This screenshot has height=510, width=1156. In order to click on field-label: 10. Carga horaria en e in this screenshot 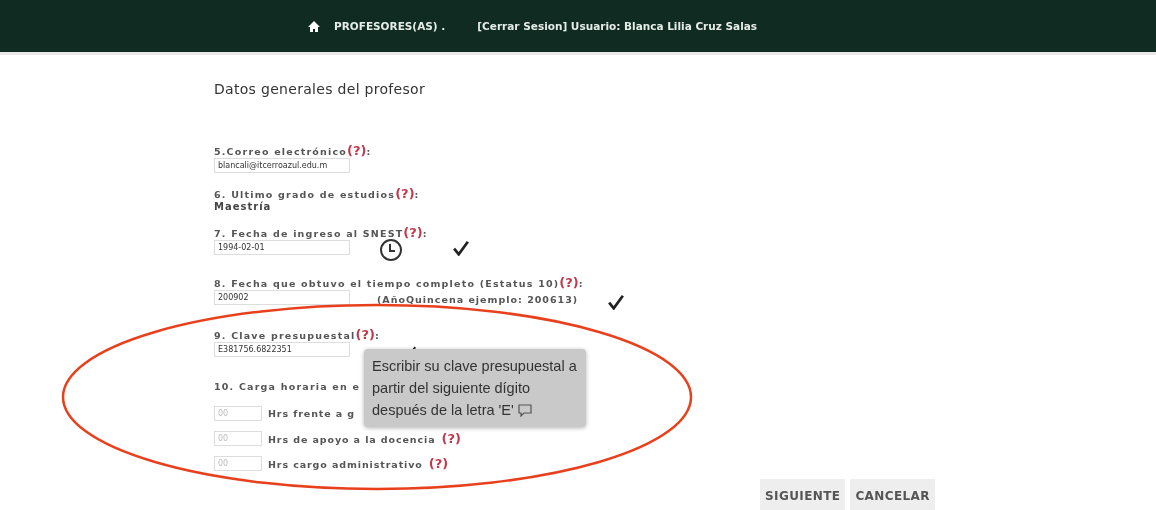, I will do `click(287, 386)`.